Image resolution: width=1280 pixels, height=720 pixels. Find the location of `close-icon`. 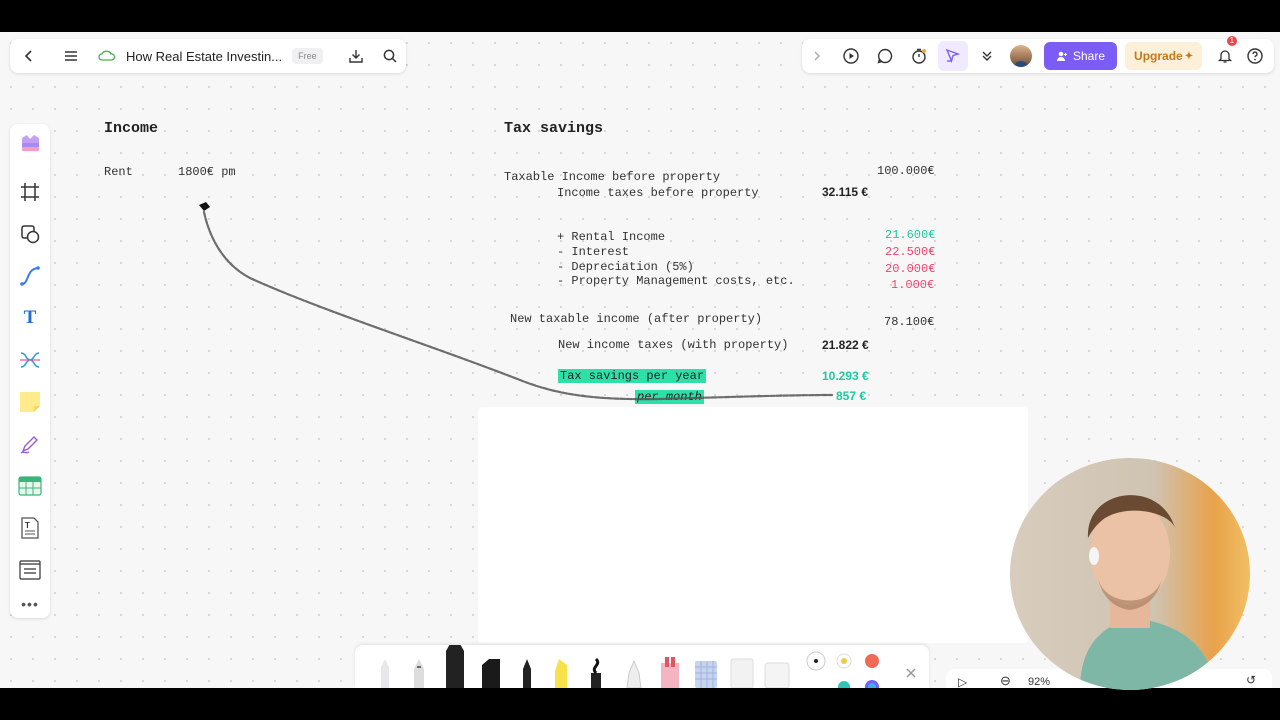

close-icon is located at coordinates (911, 673).